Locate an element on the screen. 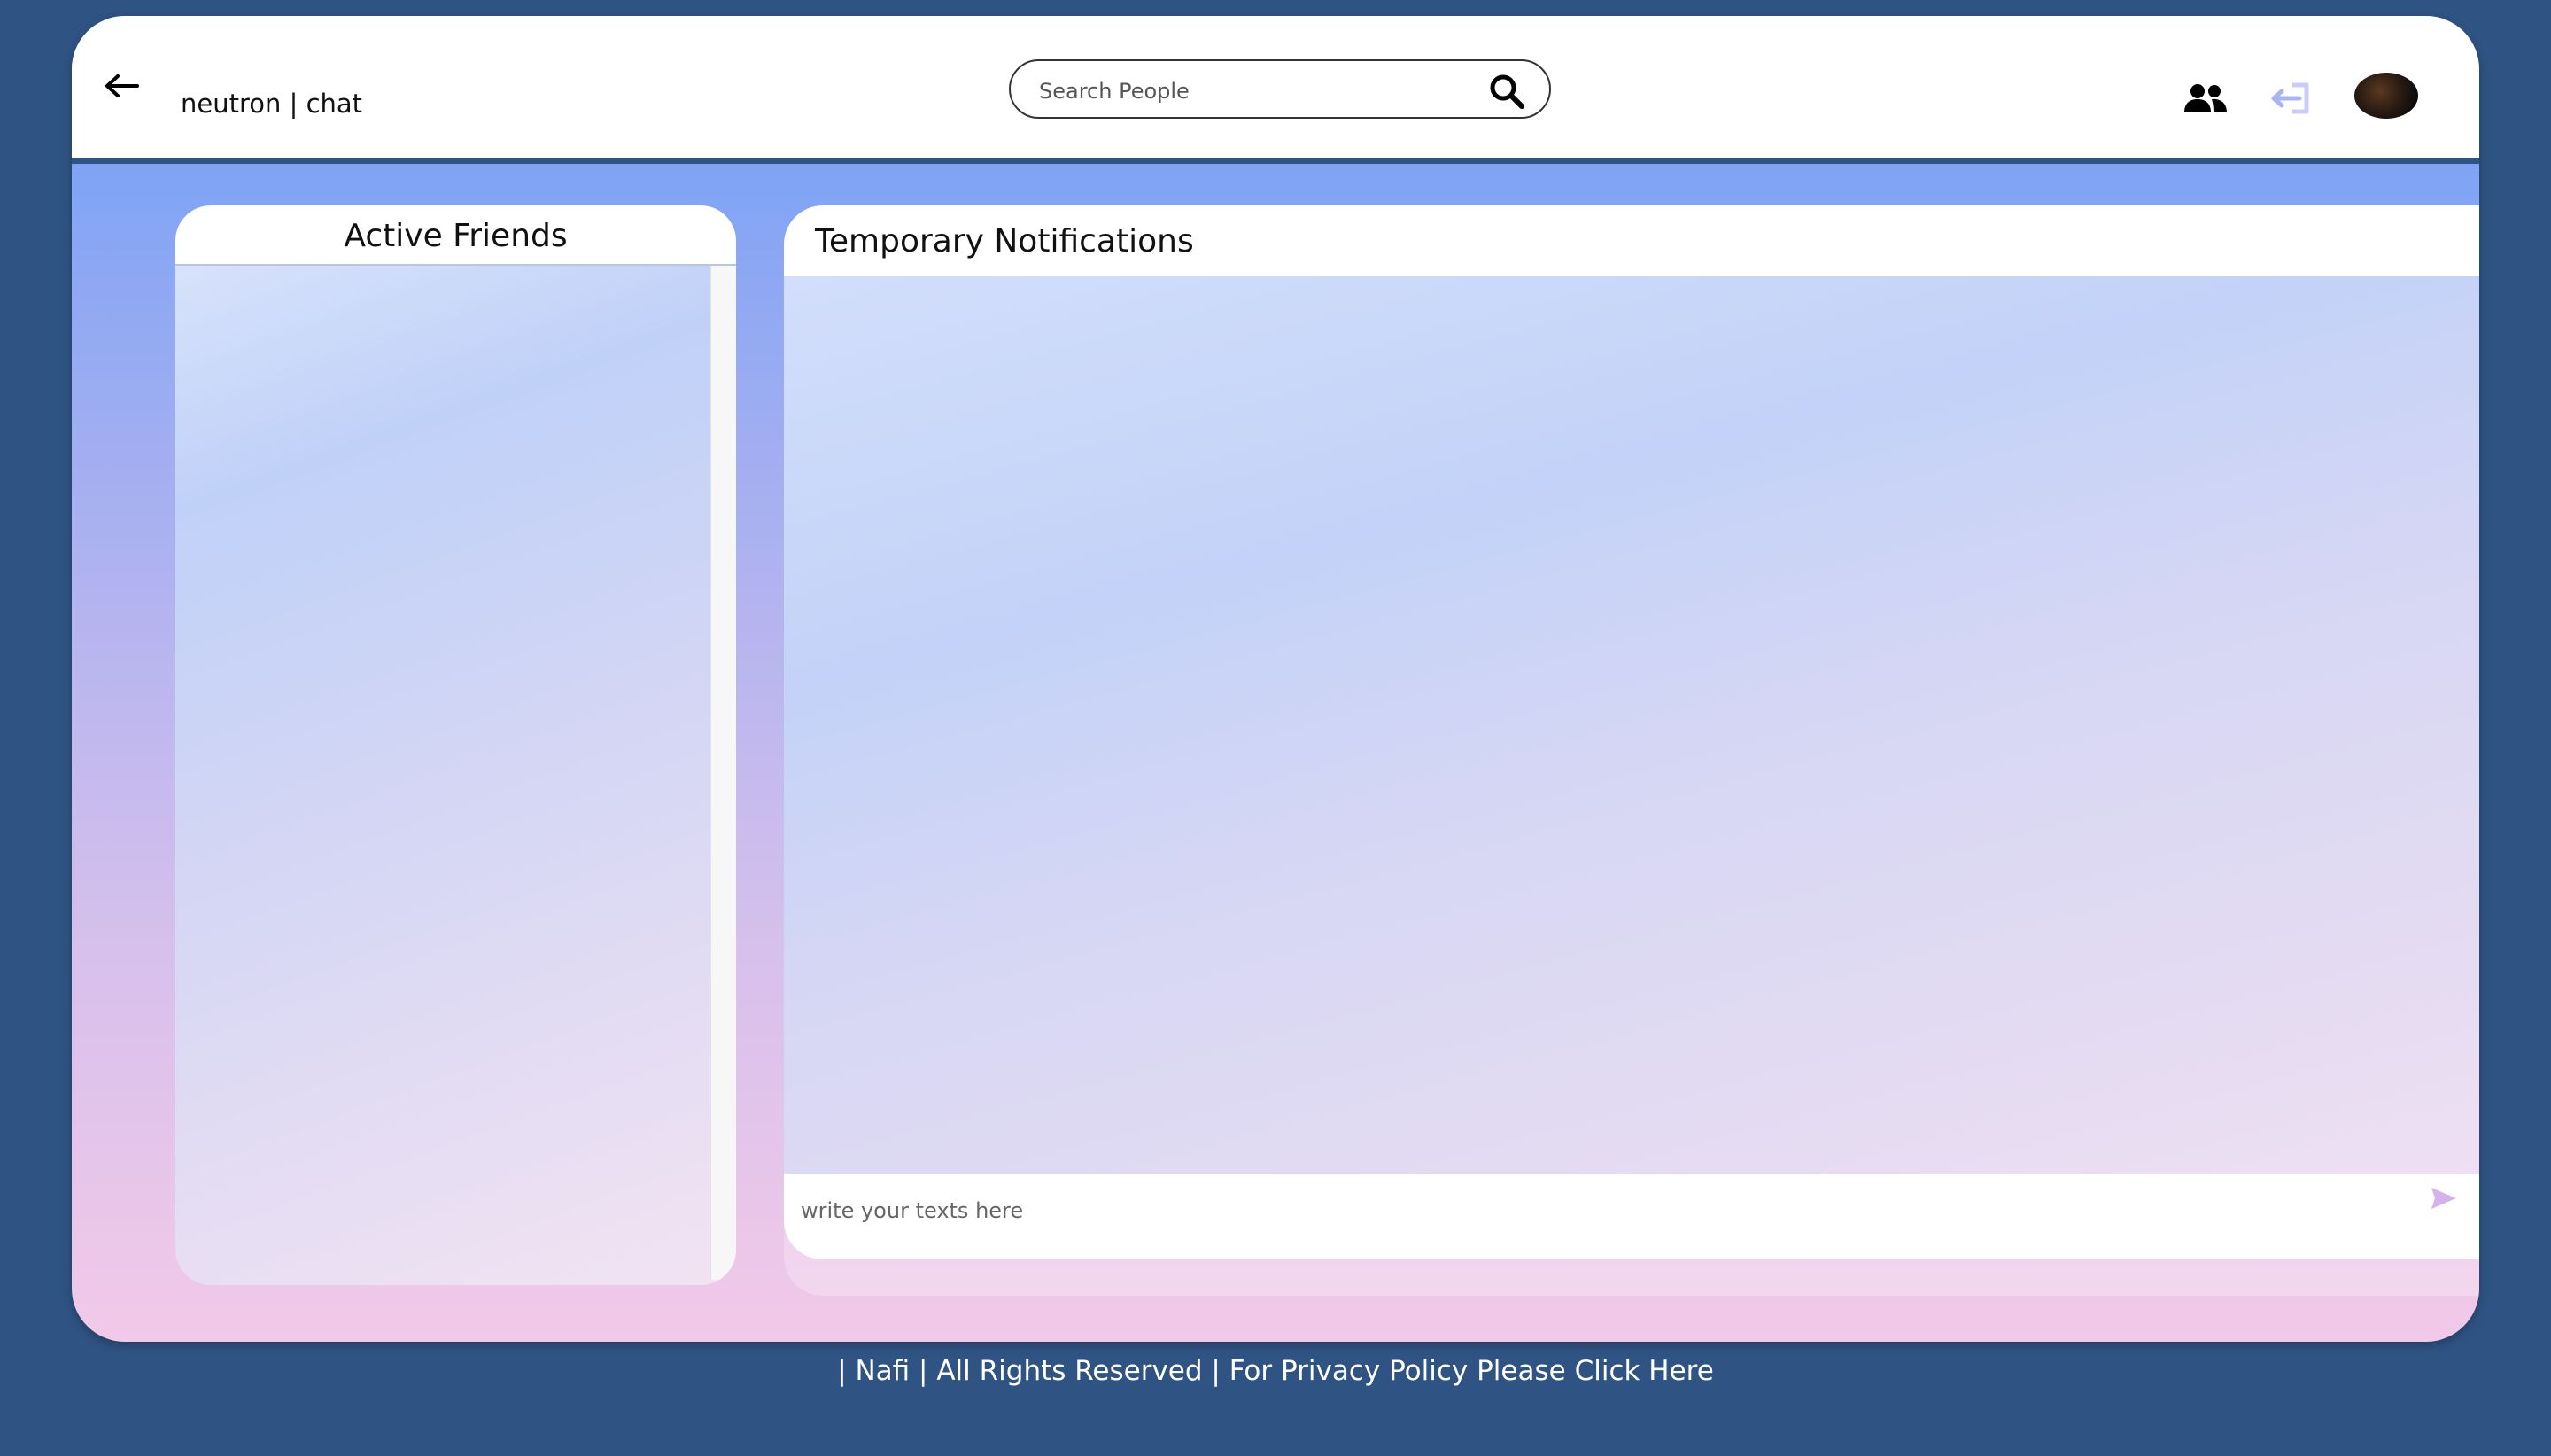 Image resolution: width=2551 pixels, height=1456 pixels. search-bar is located at coordinates (1280, 89).